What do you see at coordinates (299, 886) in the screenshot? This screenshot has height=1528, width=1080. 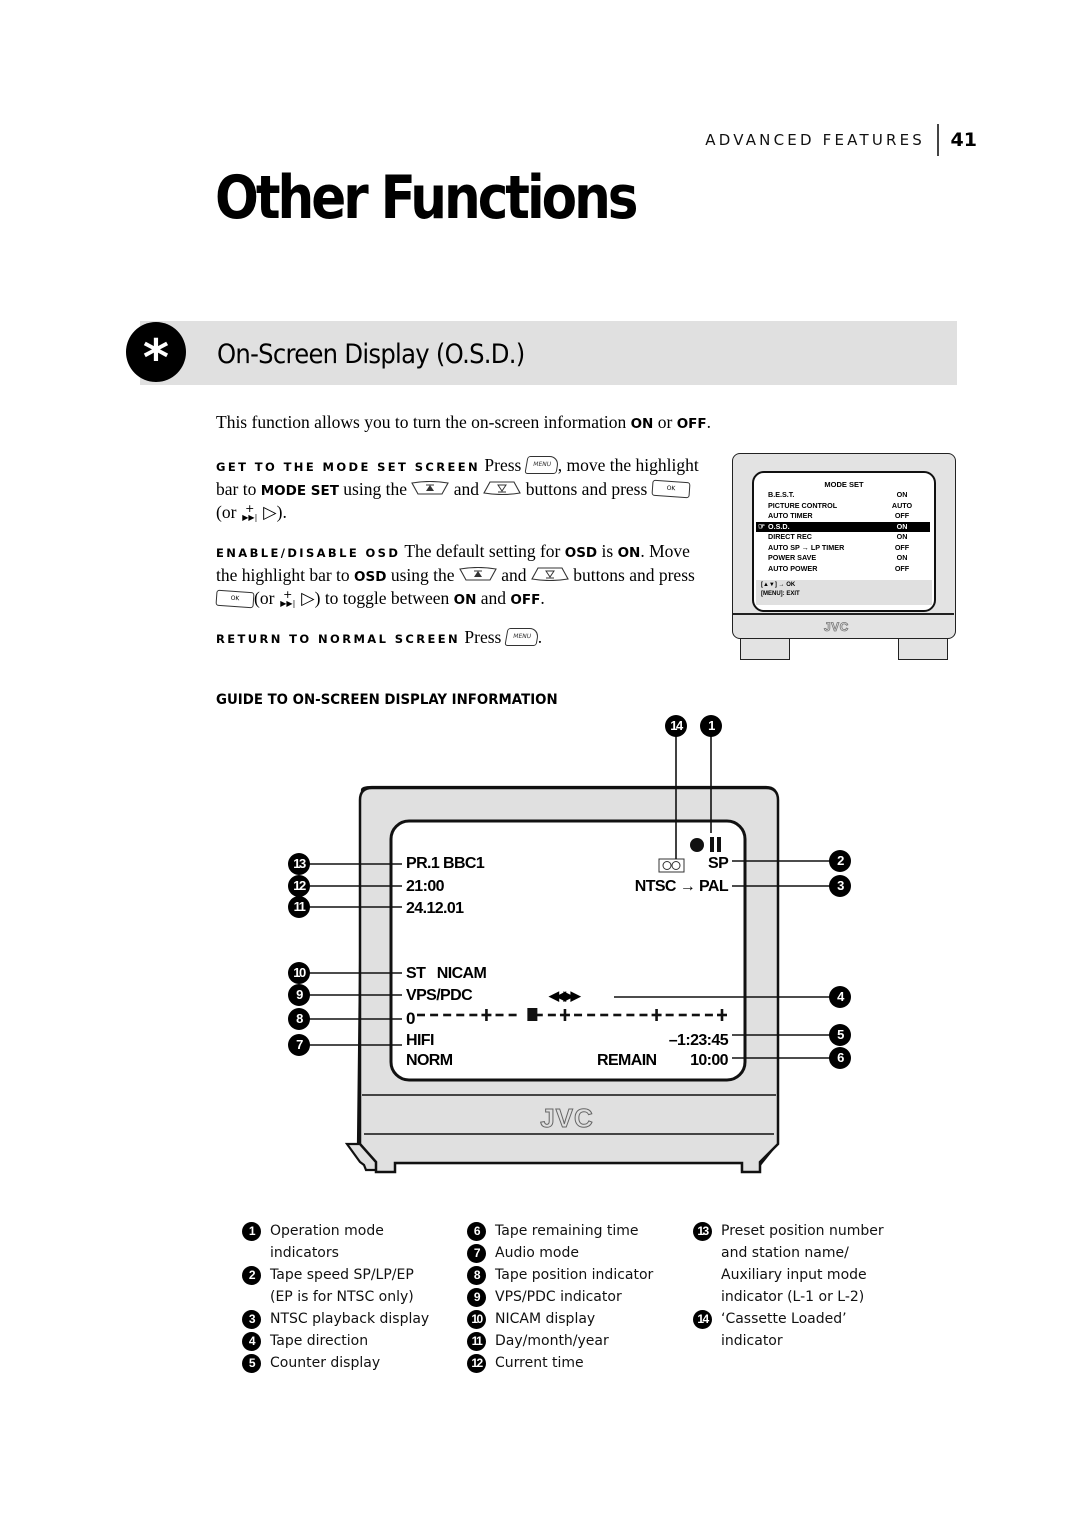 I see `callout-12: 12` at bounding box center [299, 886].